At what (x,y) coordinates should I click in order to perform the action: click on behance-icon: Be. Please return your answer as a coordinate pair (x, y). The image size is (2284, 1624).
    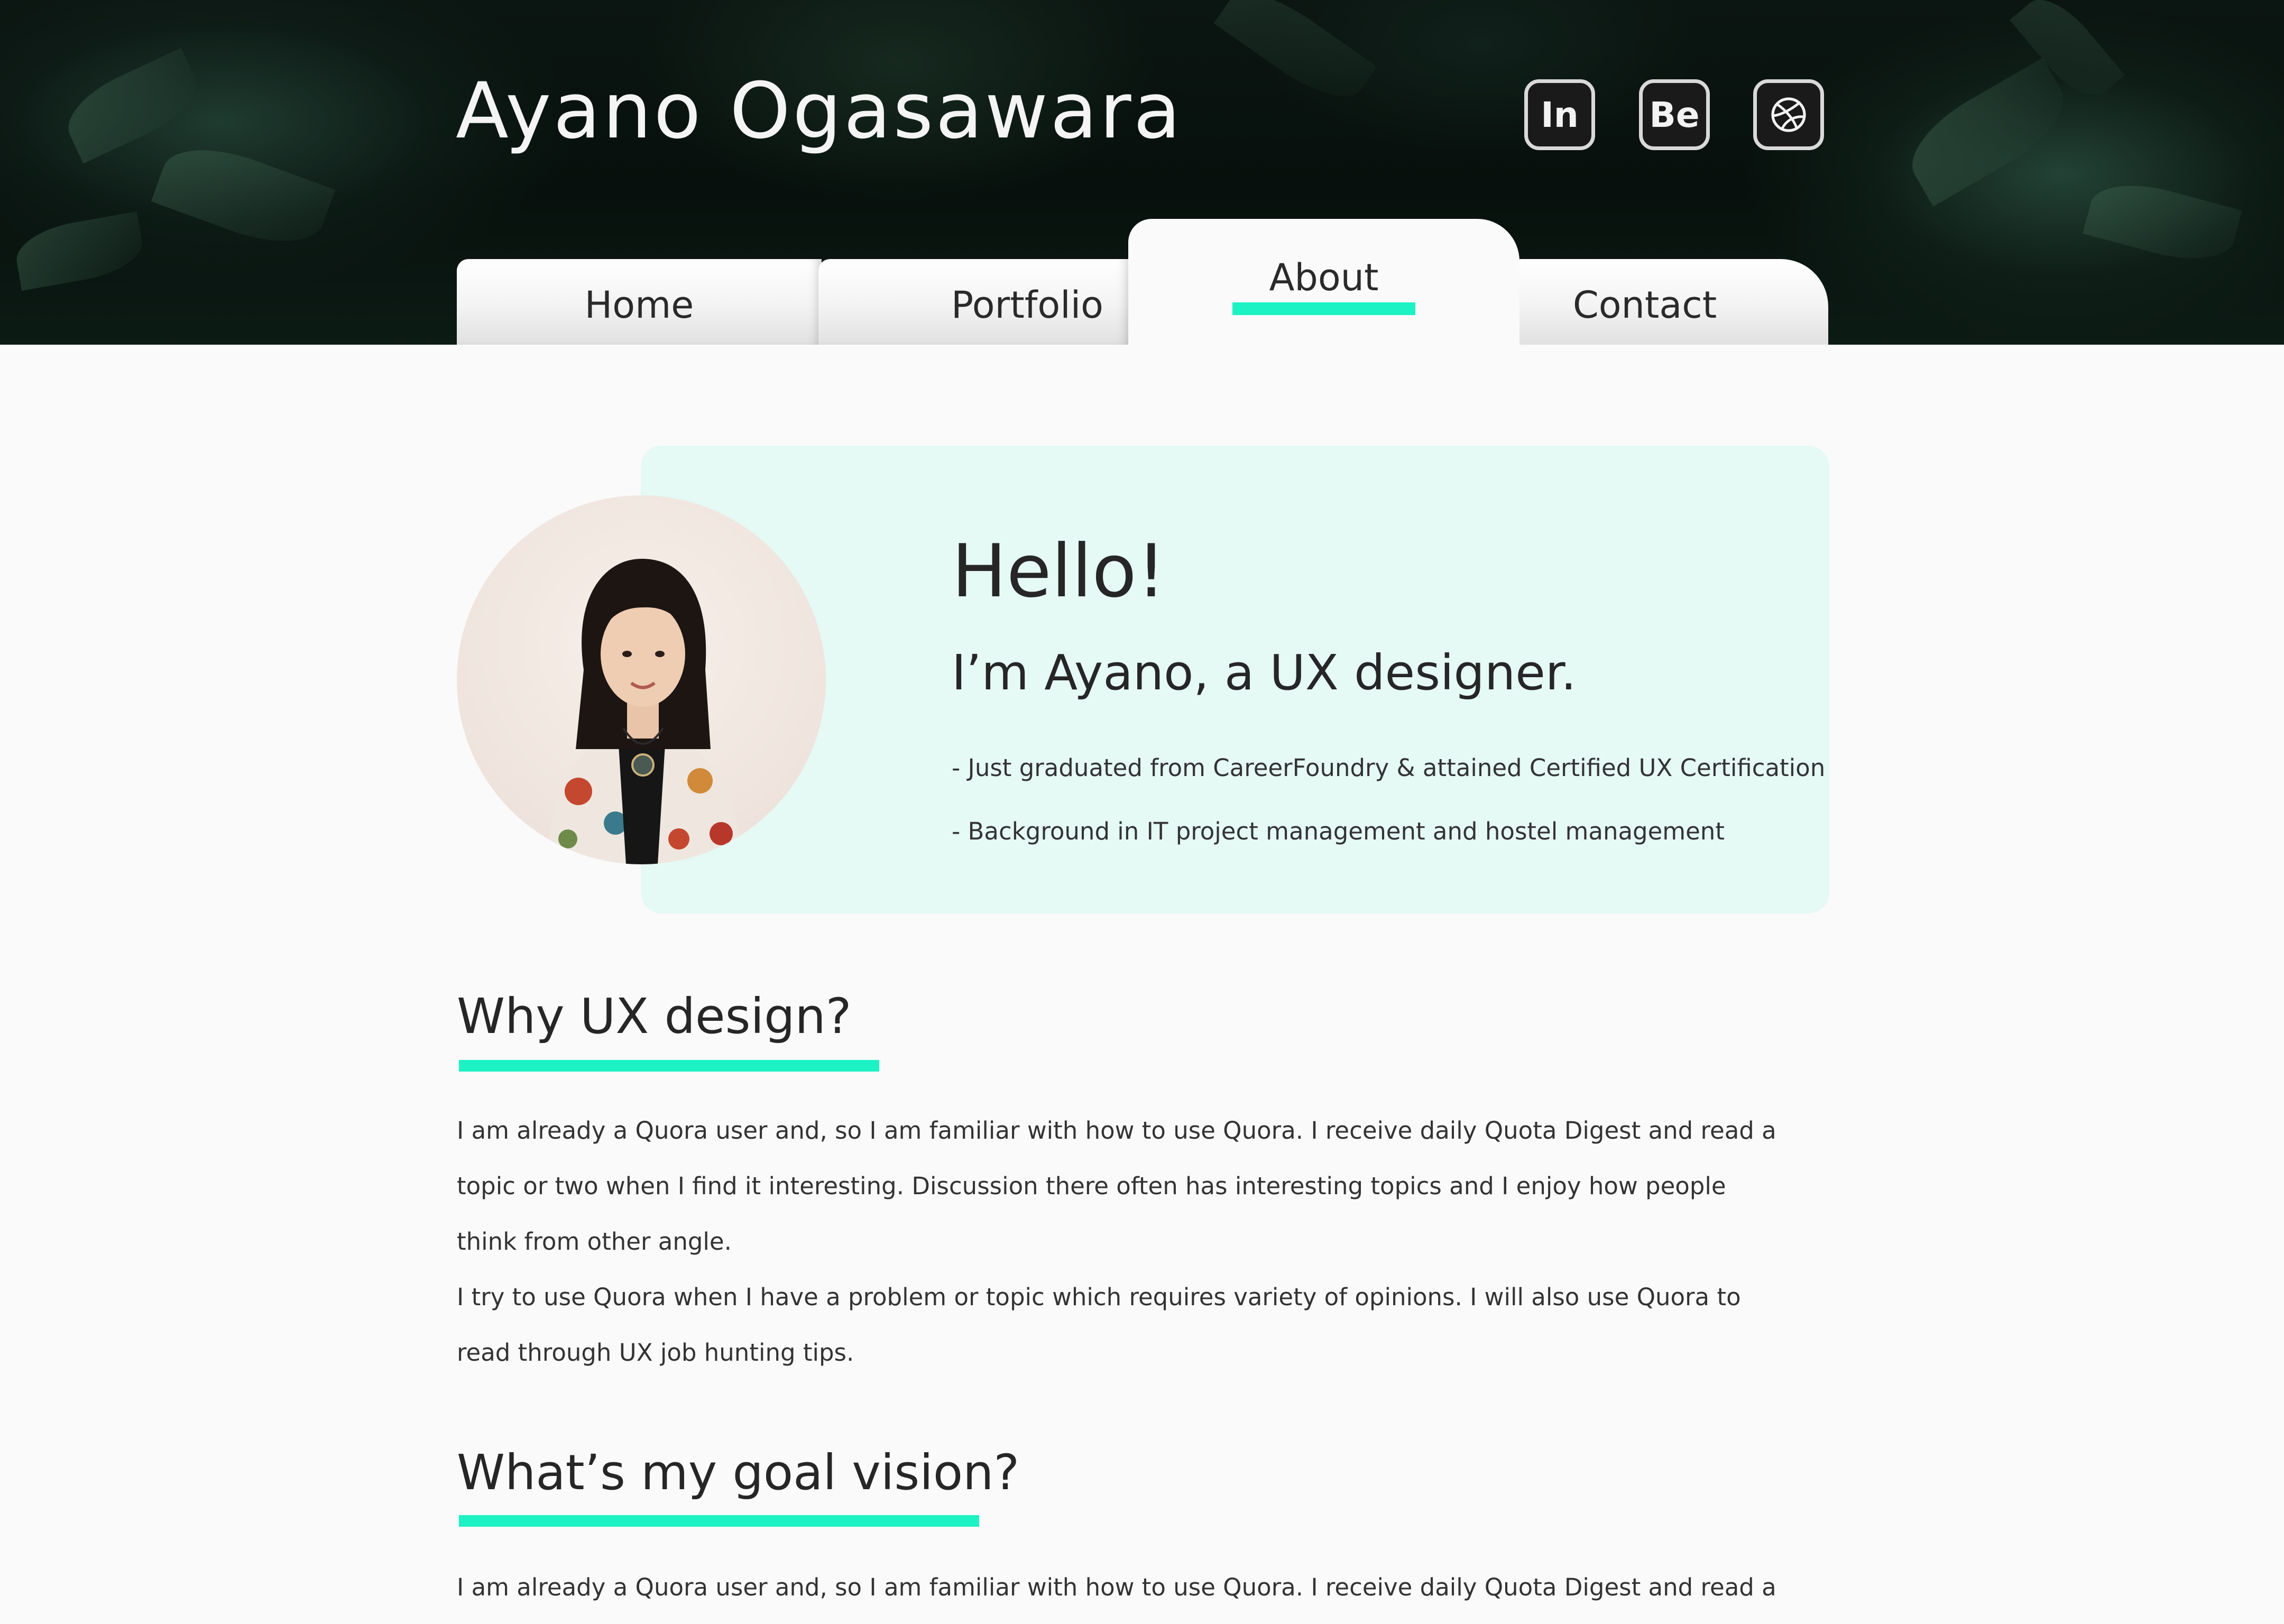
    Looking at the image, I should click on (1674, 114).